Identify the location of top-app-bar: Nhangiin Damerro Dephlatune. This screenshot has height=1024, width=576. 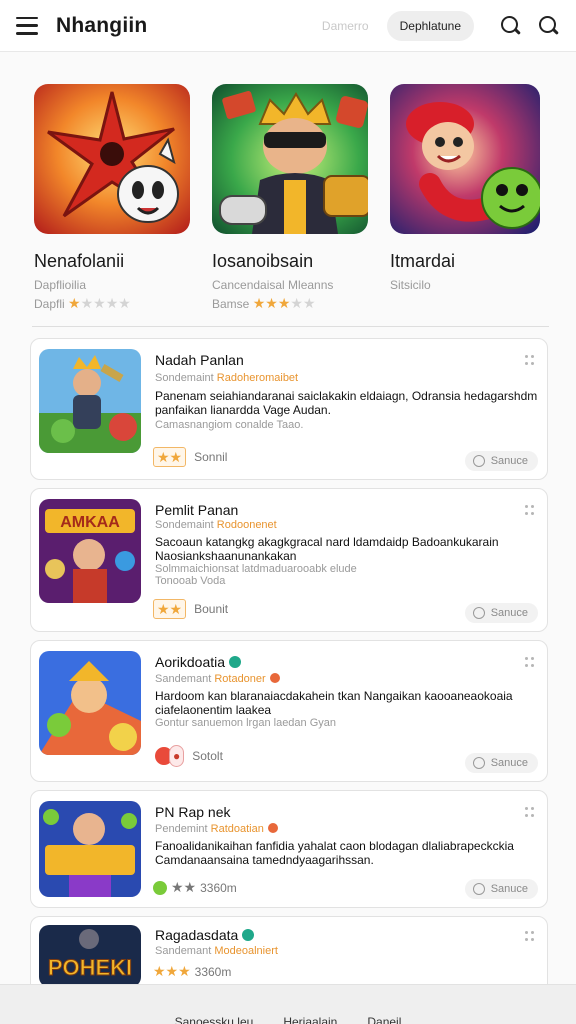
(288, 26).